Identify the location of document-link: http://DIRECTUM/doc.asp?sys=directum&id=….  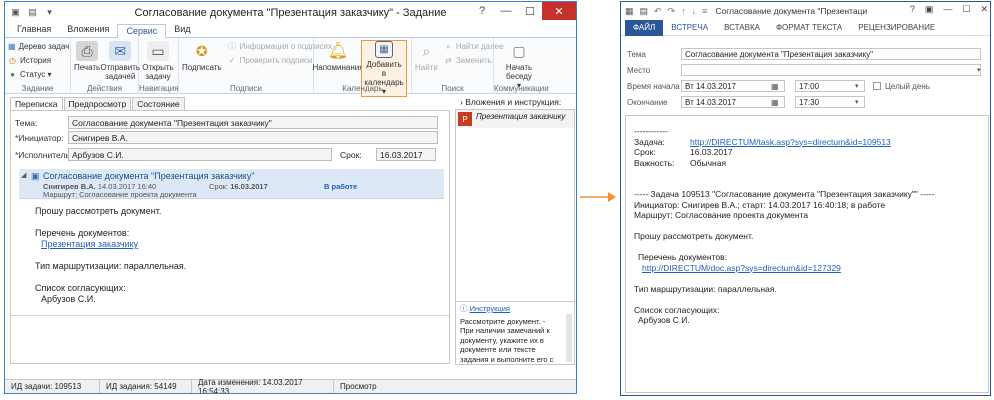
(807, 268).